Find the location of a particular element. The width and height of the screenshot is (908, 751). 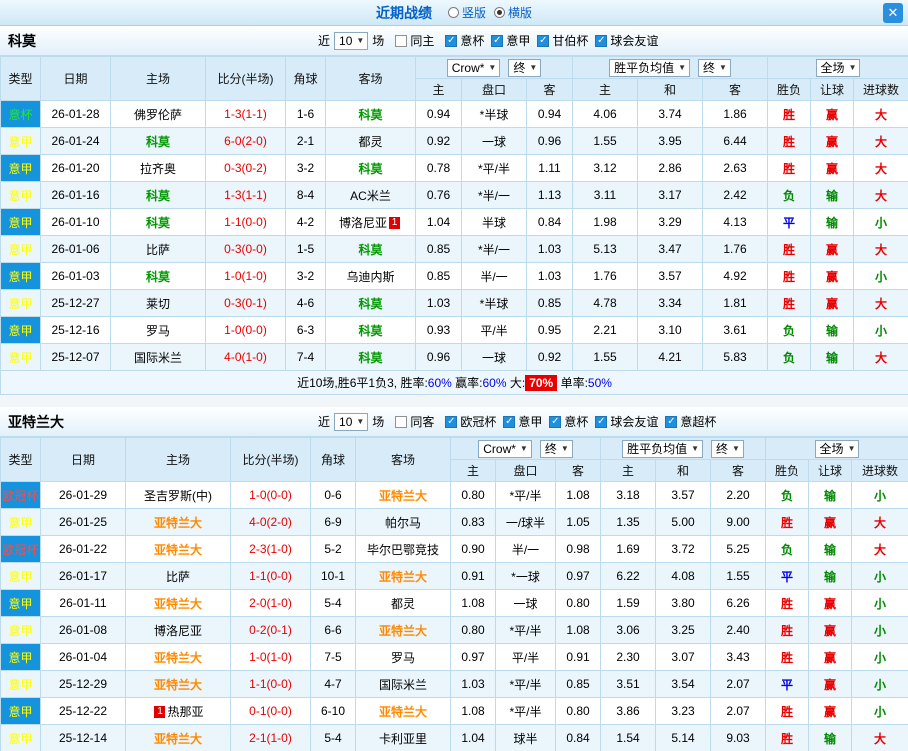

competition-filter: ✓ 欧冠杯 is located at coordinates (470, 421).